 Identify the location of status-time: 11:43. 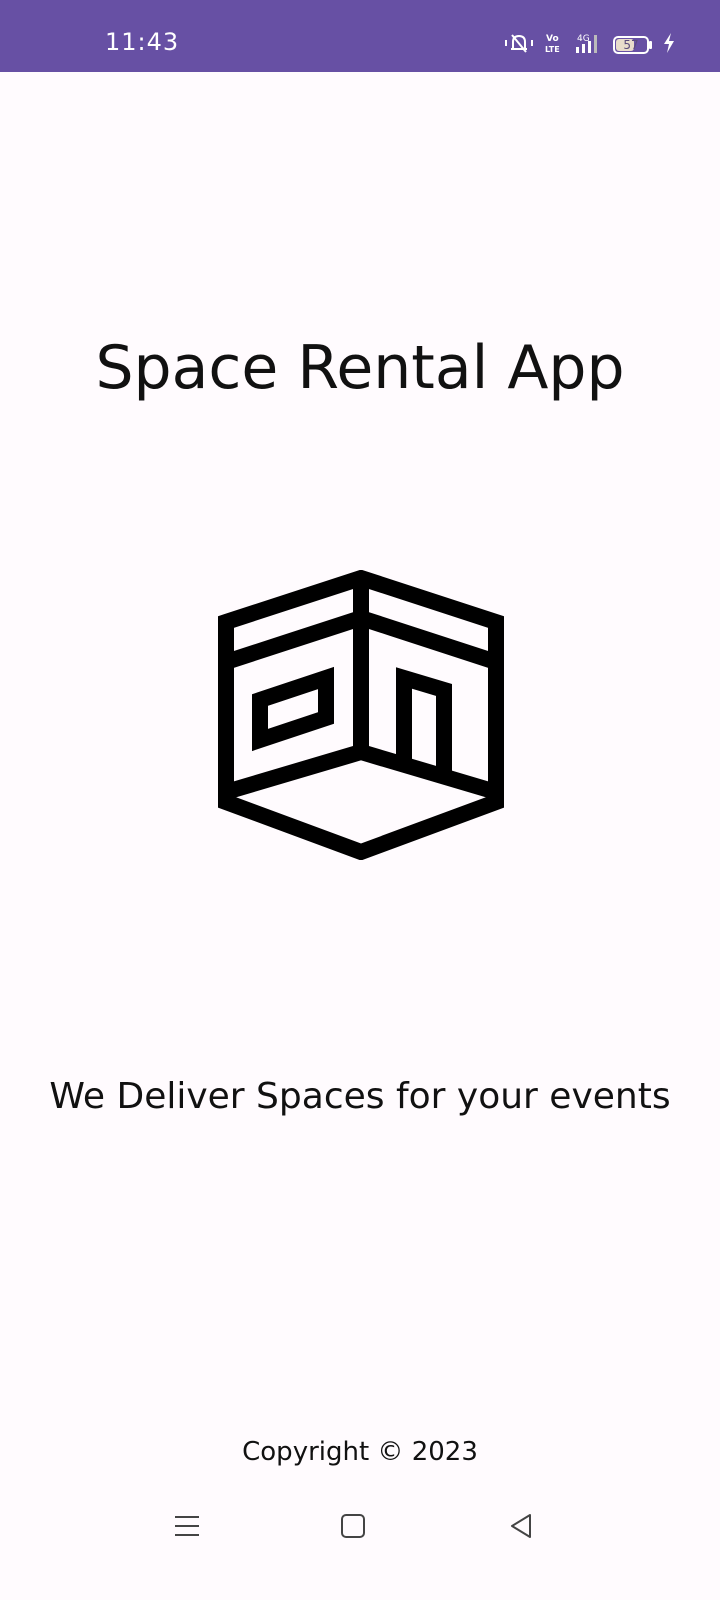
(142, 42).